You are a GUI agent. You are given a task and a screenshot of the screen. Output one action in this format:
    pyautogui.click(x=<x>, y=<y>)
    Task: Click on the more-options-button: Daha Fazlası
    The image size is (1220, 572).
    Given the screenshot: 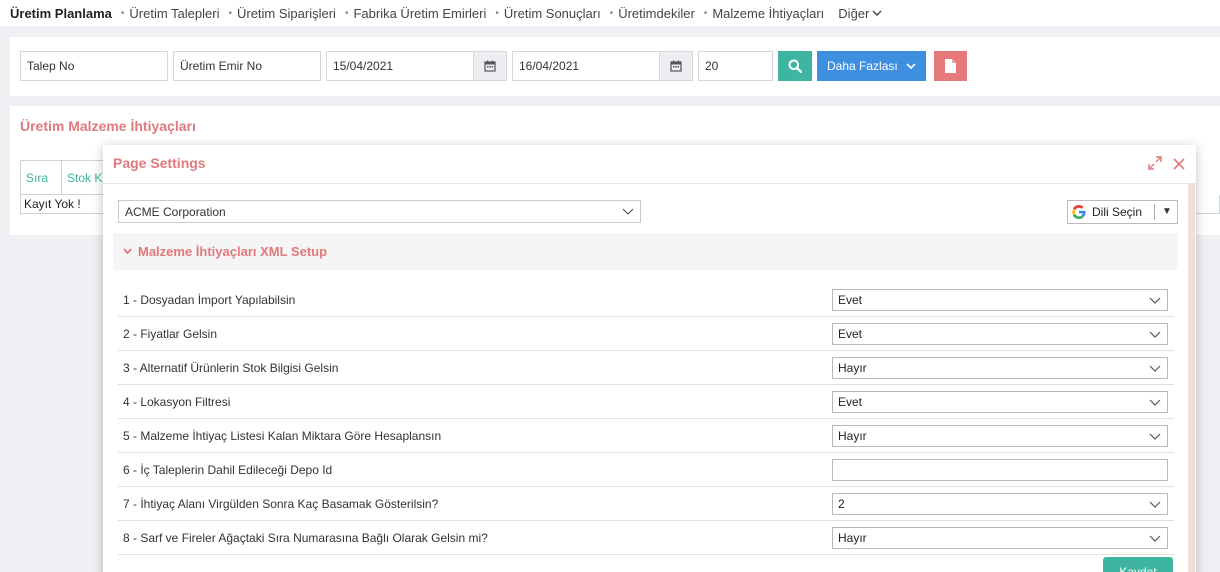 What is the action you would take?
    pyautogui.click(x=871, y=66)
    